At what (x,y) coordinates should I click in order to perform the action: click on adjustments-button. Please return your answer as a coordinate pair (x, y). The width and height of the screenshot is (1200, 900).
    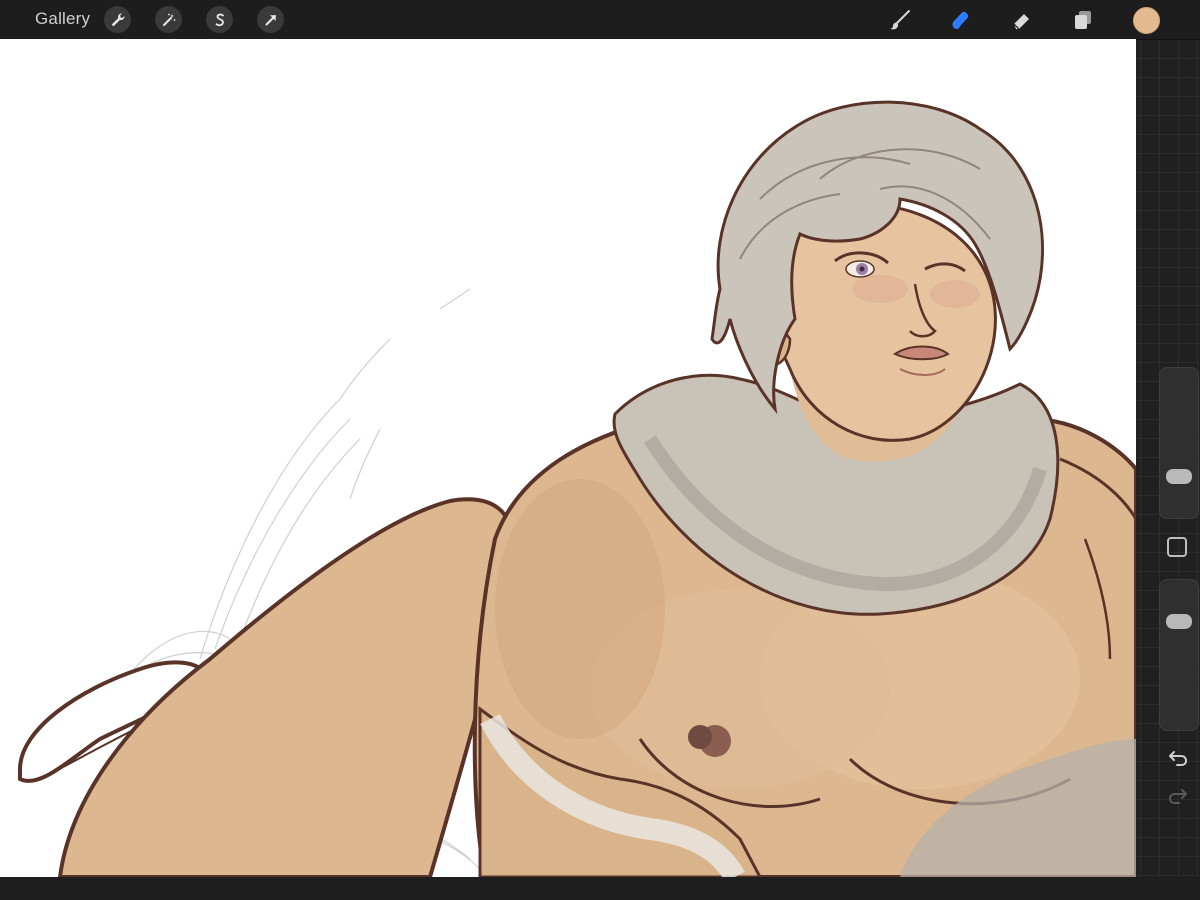
    Looking at the image, I should click on (168, 19).